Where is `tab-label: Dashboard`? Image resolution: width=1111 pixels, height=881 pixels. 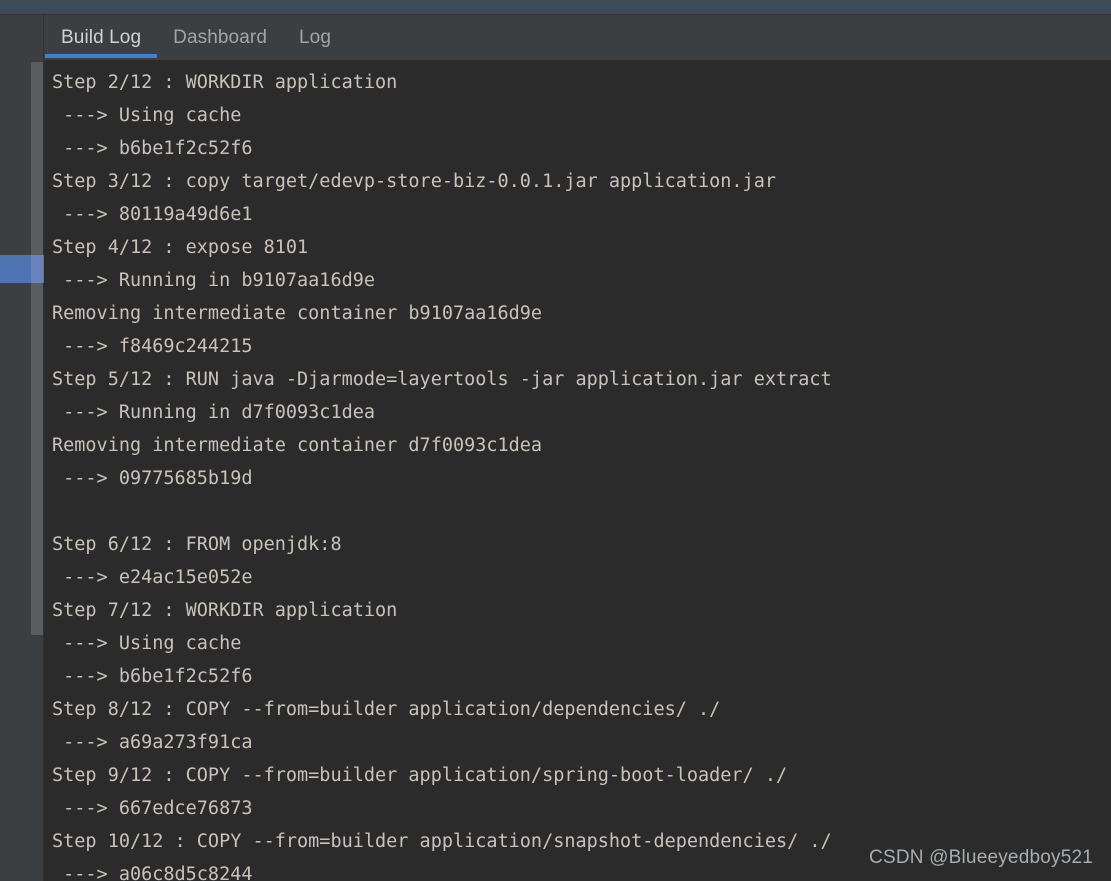
tab-label: Dashboard is located at coordinates (220, 37).